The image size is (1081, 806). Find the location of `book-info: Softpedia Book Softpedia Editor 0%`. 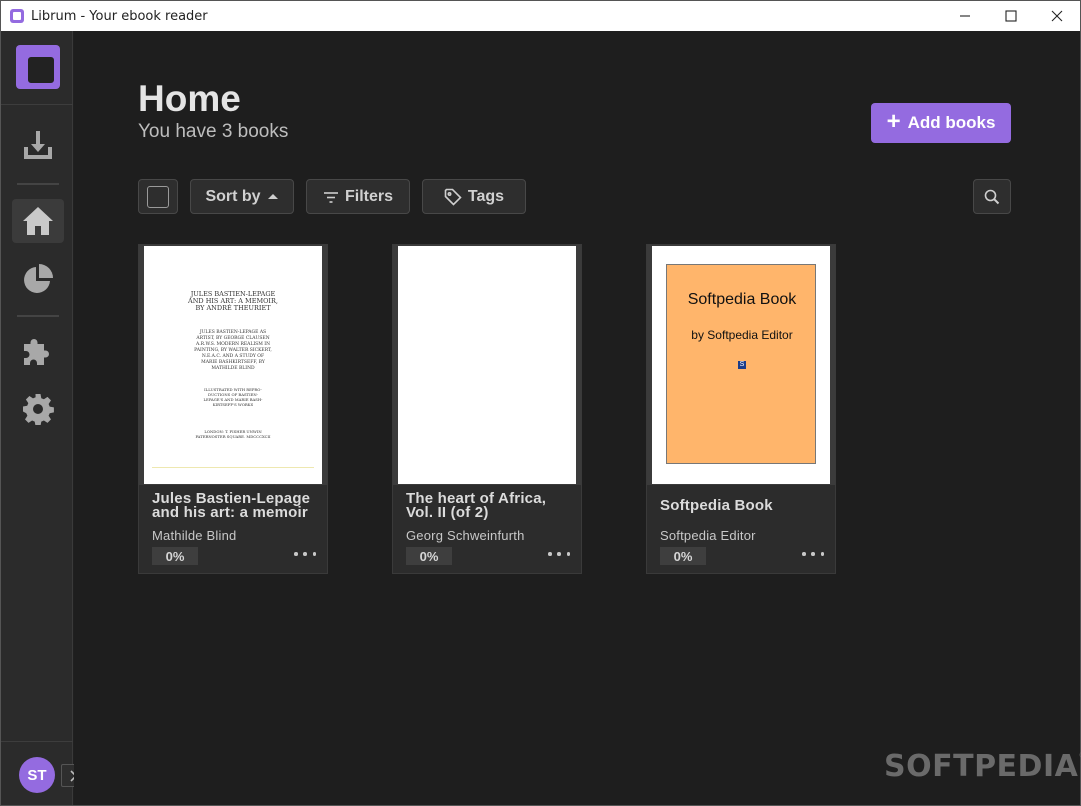

book-info: Softpedia Book Softpedia Editor 0% is located at coordinates (741, 529).